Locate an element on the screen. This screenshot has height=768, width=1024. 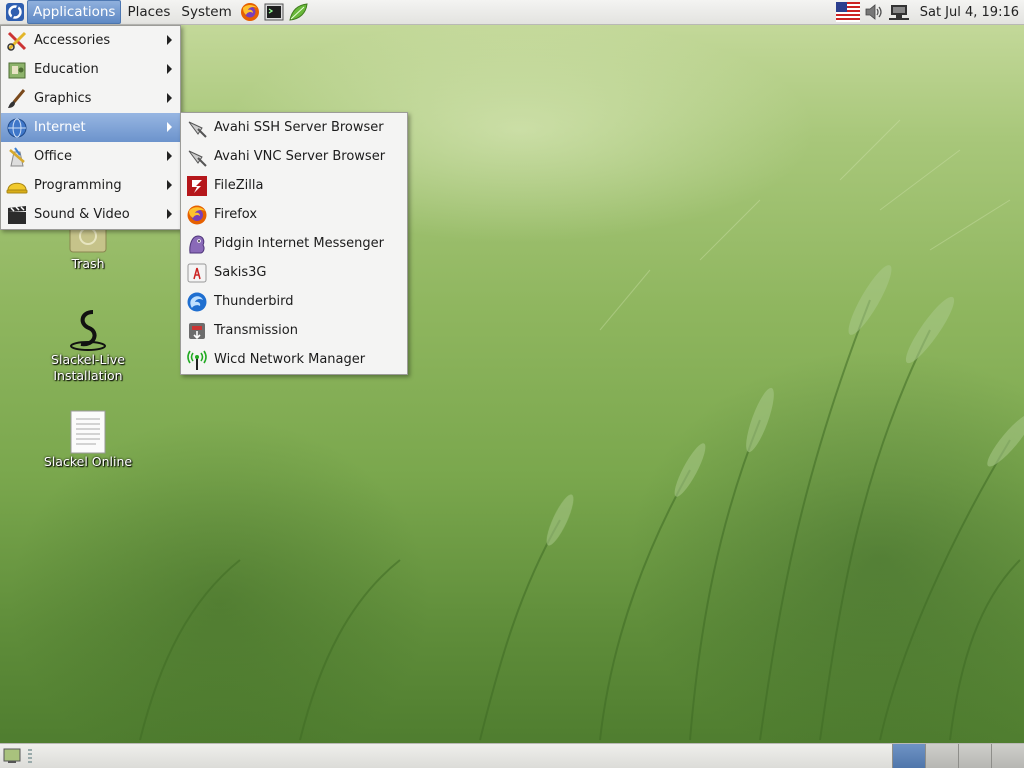
menu-item-office: Office is located at coordinates (90, 156).